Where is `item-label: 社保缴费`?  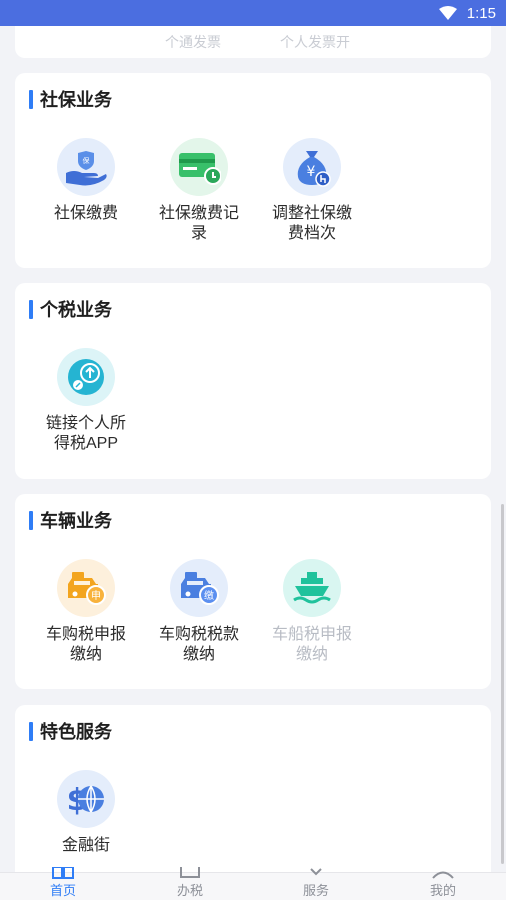 item-label: 社保缴费 is located at coordinates (85, 213).